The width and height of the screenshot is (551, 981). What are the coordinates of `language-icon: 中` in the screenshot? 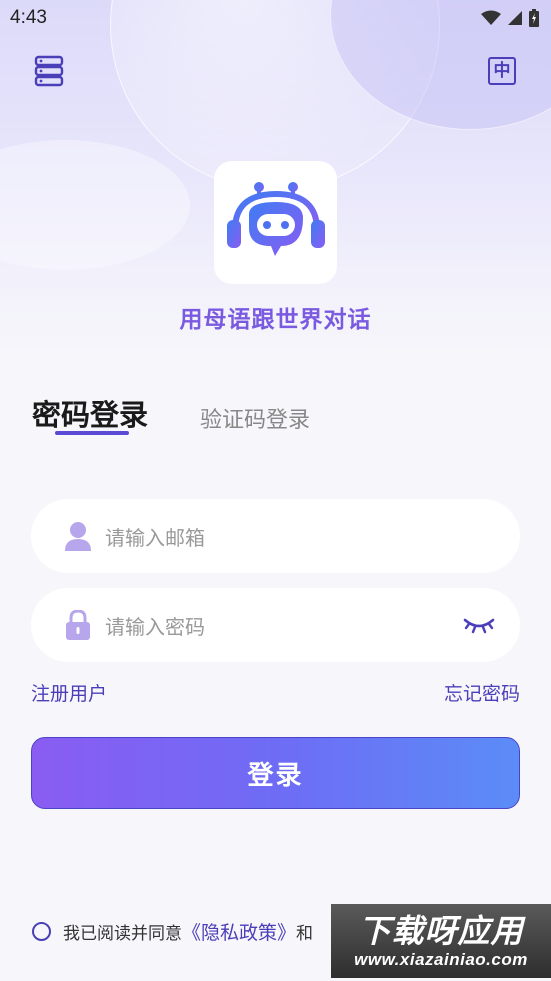 It's located at (502, 71).